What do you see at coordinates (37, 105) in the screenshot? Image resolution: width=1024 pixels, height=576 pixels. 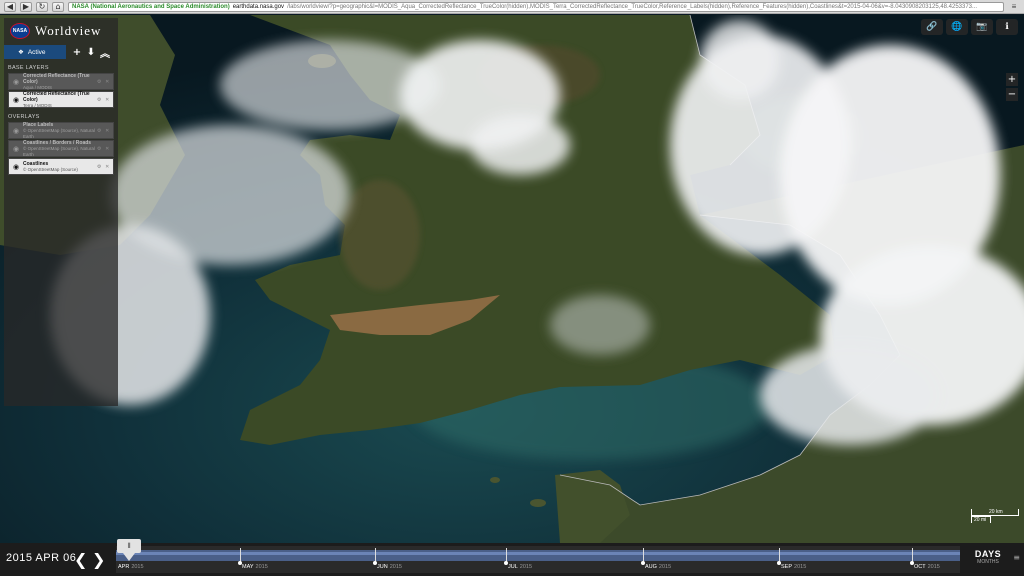 I see `layer-source: Terra / MODIS` at bounding box center [37, 105].